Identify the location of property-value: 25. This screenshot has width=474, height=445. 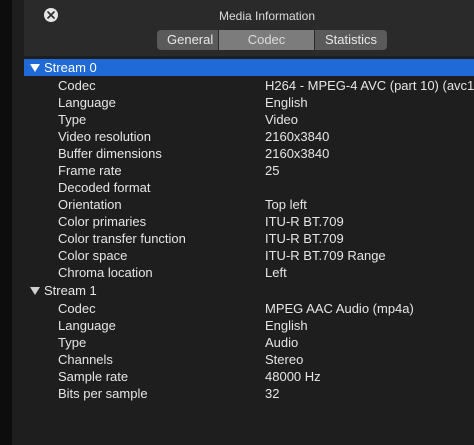
(272, 170).